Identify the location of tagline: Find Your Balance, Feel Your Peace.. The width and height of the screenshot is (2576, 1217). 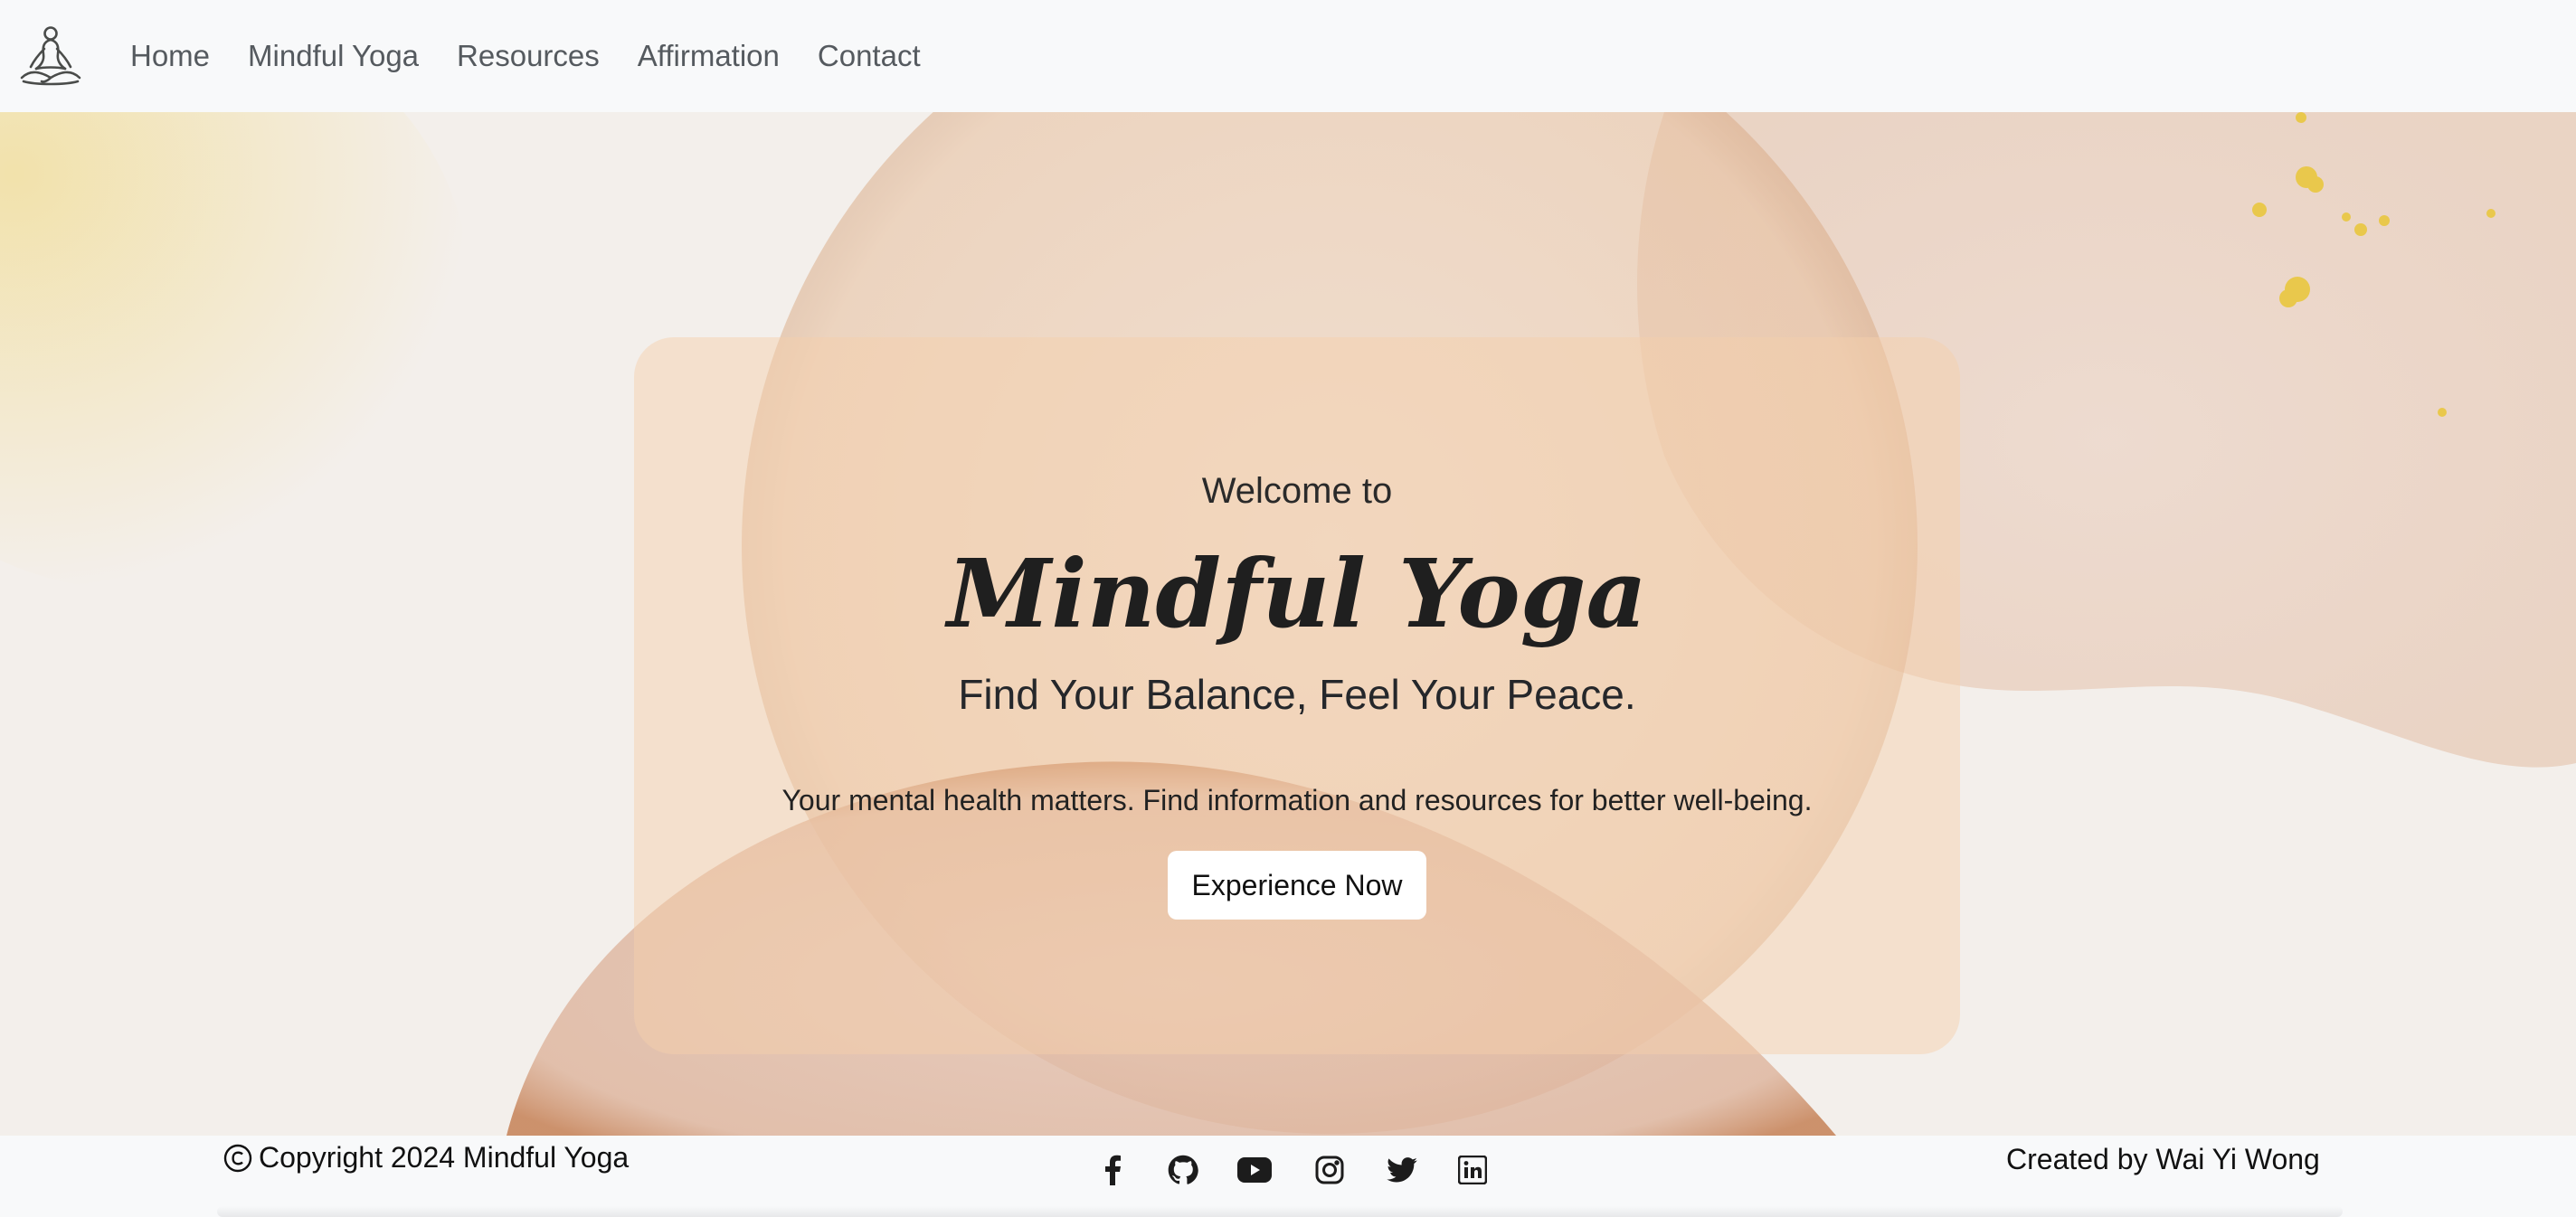
(1297, 694).